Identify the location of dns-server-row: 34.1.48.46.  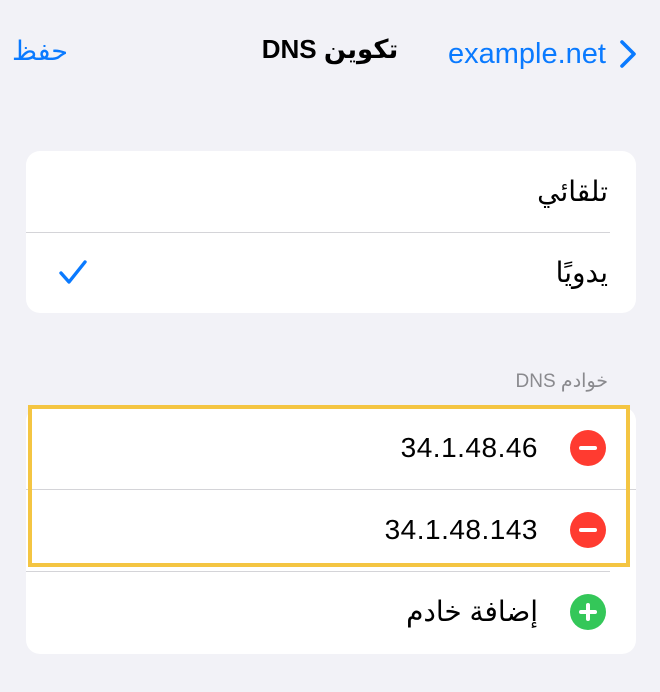
(331, 448).